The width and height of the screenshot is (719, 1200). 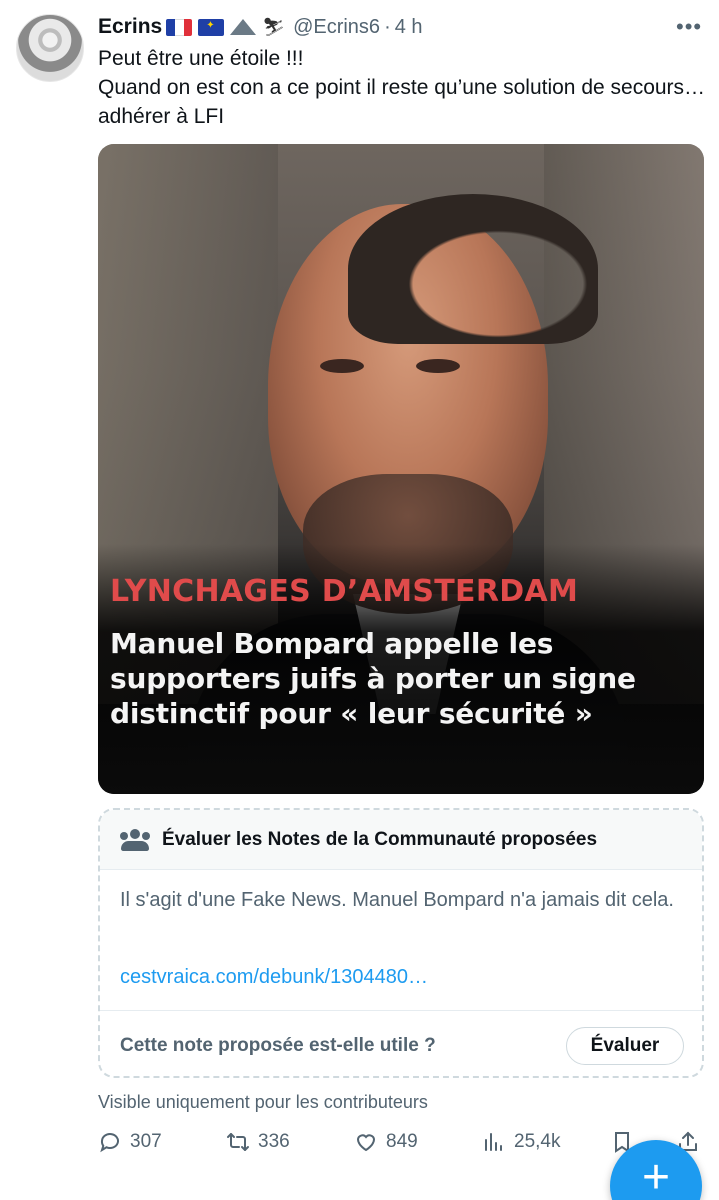 I want to click on repost-icon, so click(x=238, y=1142).